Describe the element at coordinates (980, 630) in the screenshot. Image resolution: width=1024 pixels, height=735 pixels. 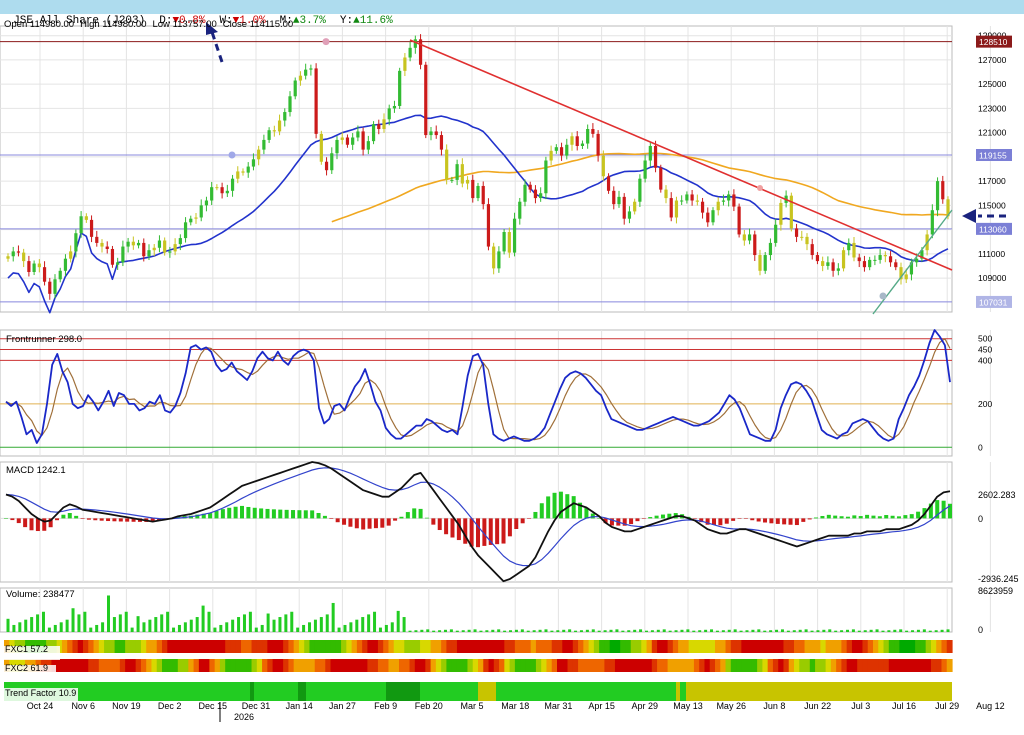
I see `volume-tick: 0` at that location.